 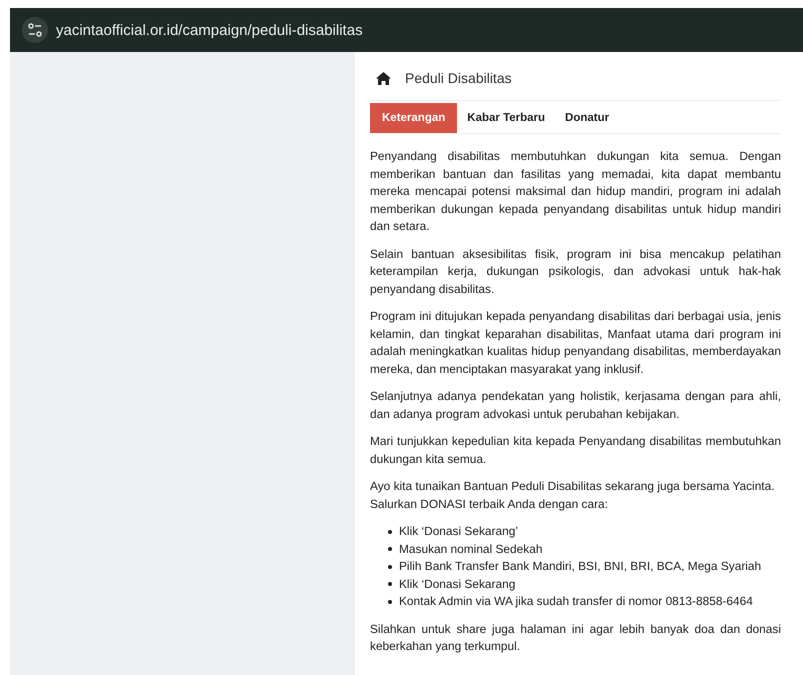 I want to click on paragraph: Program ini ditujukan kepada penyandang disabilitas dari berbagai usia, jenis kelamin, dan tingkat keparahan disabilitas, Manfaat utama dari program ini adalah meningkatkan kualitas hidup penyandang disabilitas, memberdayakan mereka, dan menciptakan masyarakat yang inklusif., so click(x=575, y=343).